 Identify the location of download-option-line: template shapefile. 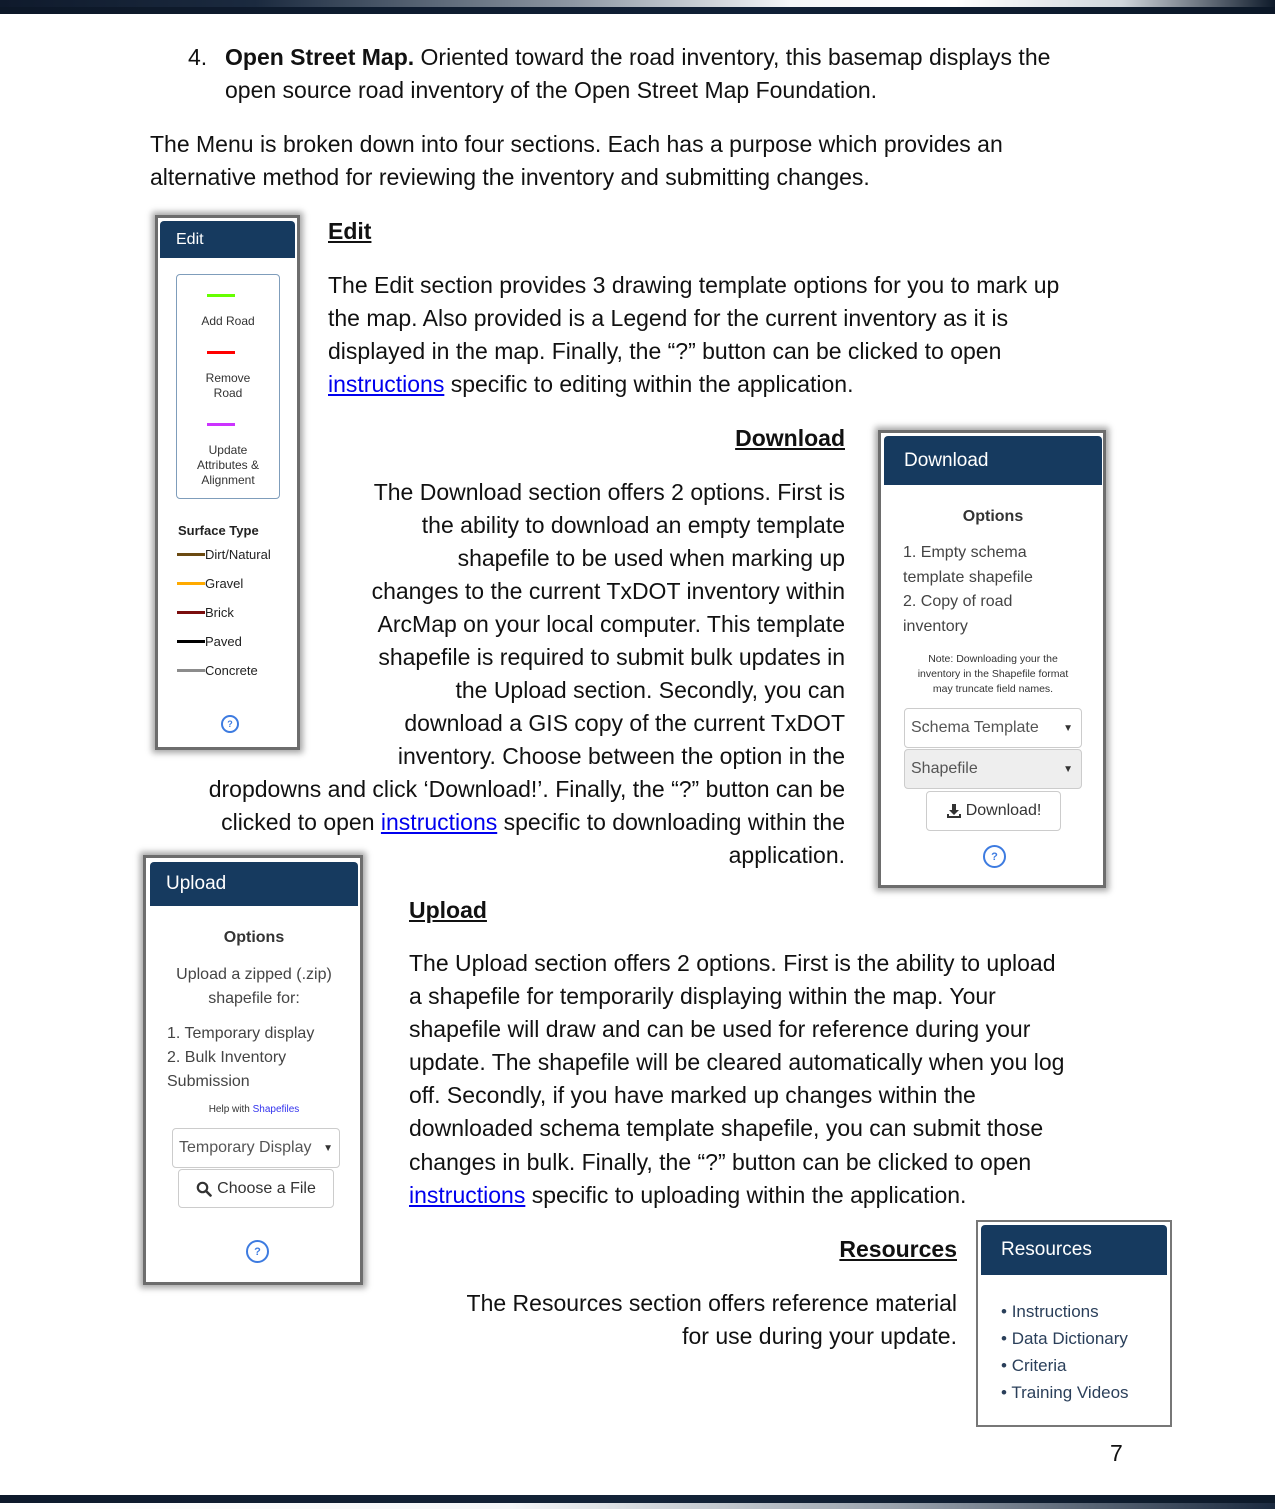
(968, 577).